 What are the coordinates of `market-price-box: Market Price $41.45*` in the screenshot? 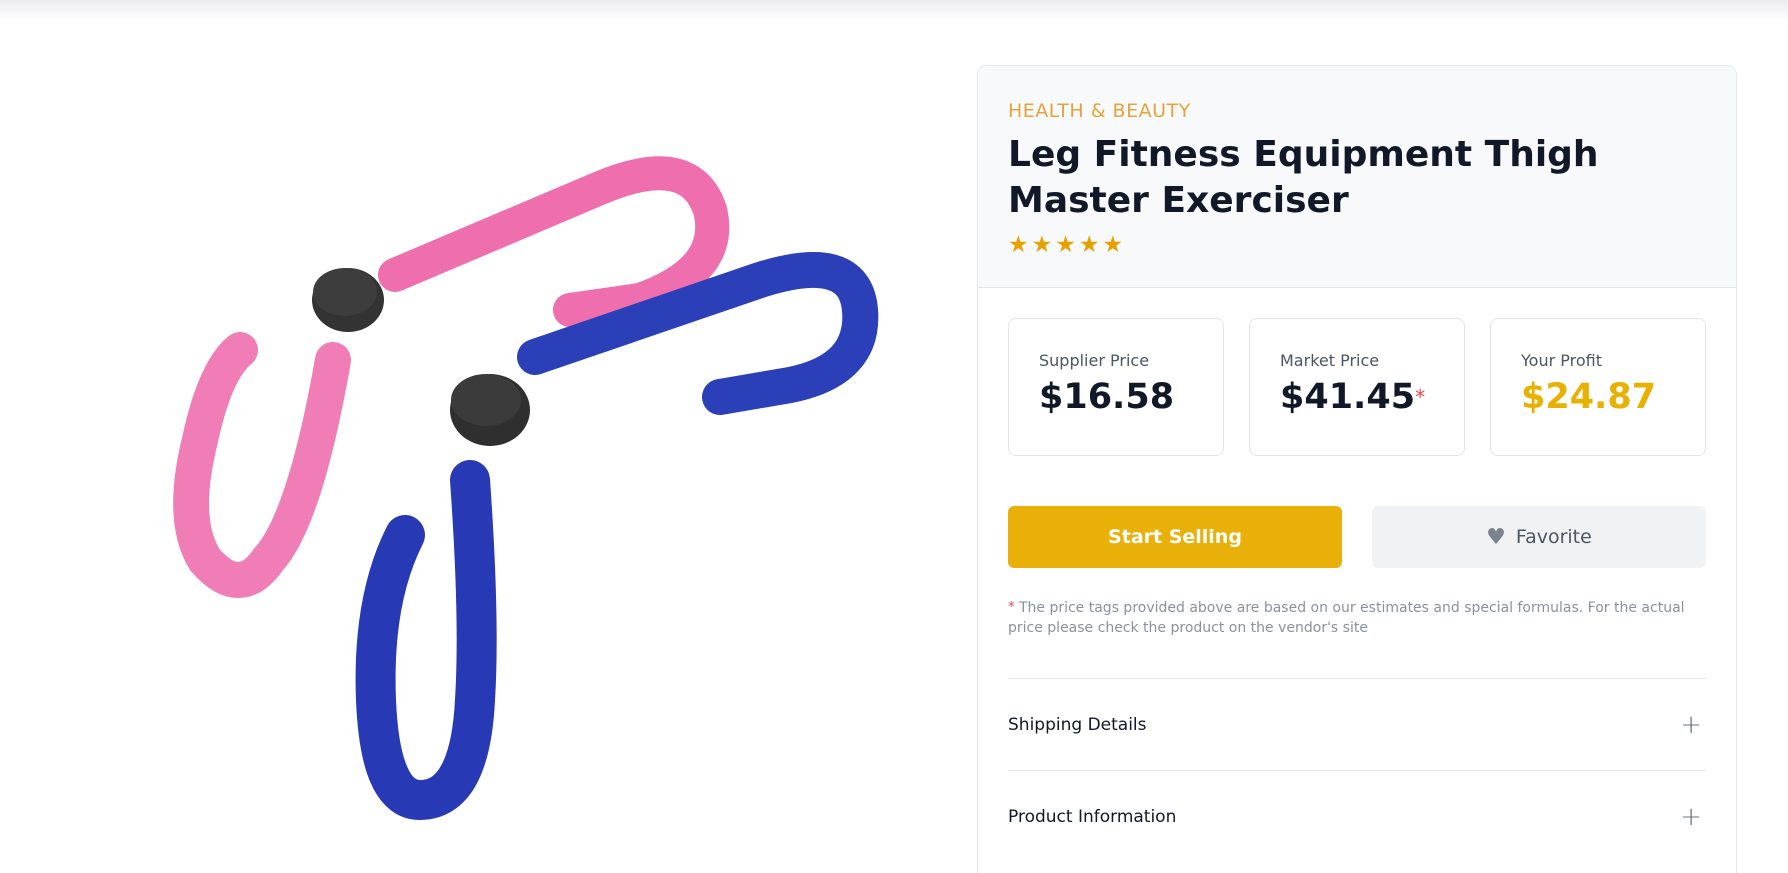 It's located at (1357, 387).